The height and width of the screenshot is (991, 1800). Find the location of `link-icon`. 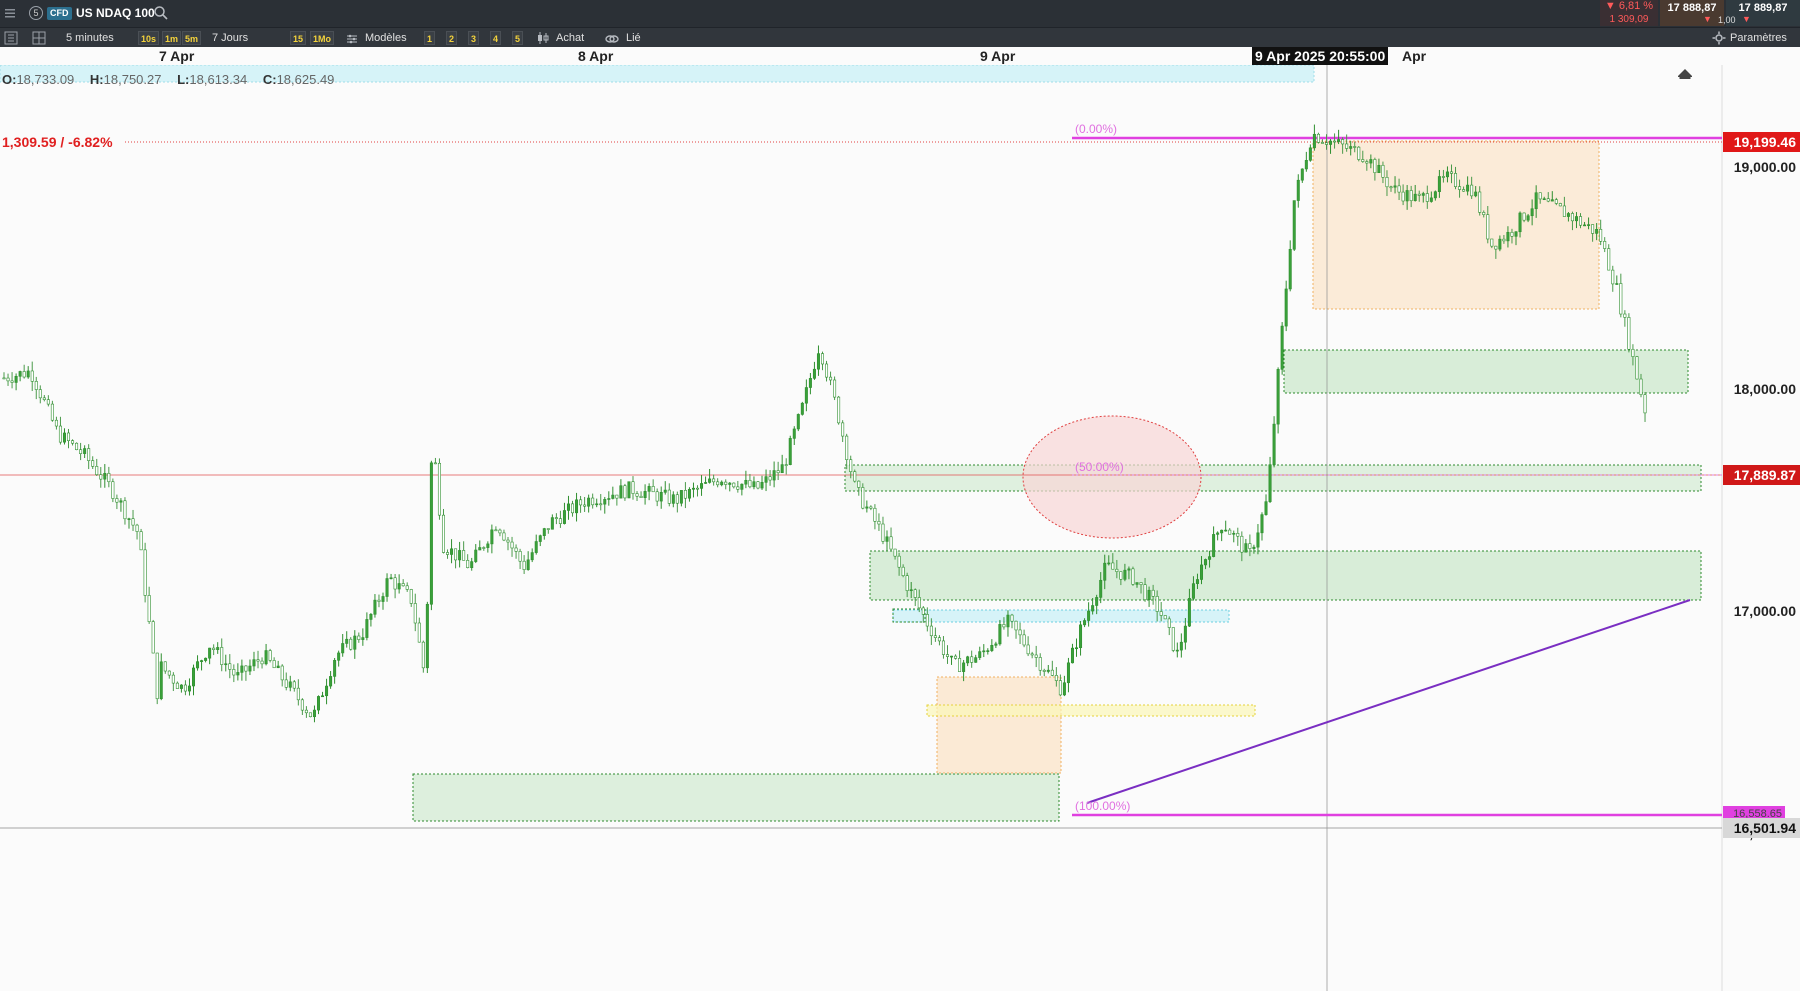

link-icon is located at coordinates (612, 38).